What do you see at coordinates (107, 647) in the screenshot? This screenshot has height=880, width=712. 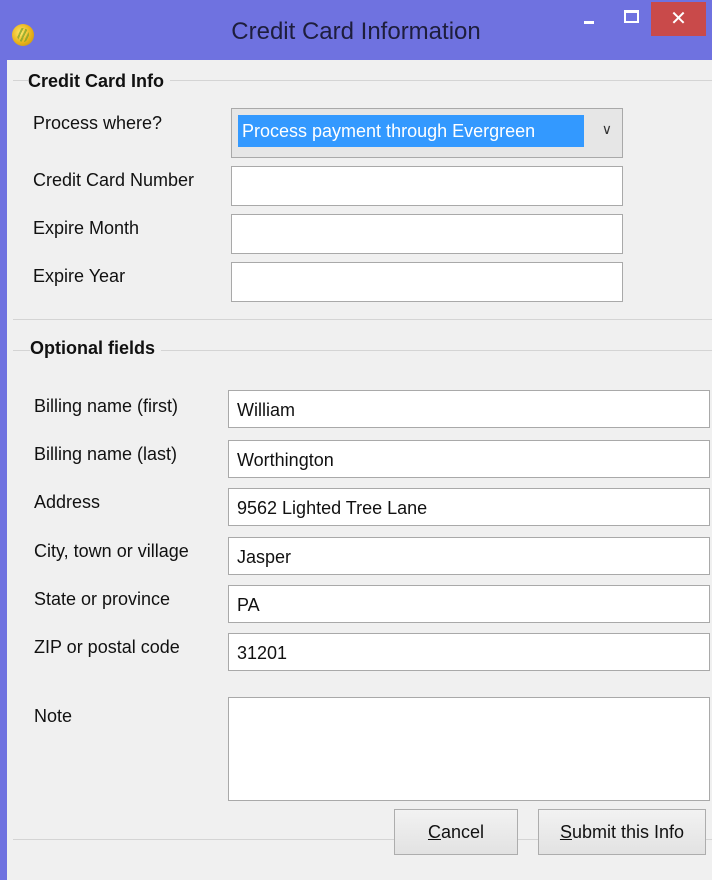 I see `zip-label: ZIP or postal code` at bounding box center [107, 647].